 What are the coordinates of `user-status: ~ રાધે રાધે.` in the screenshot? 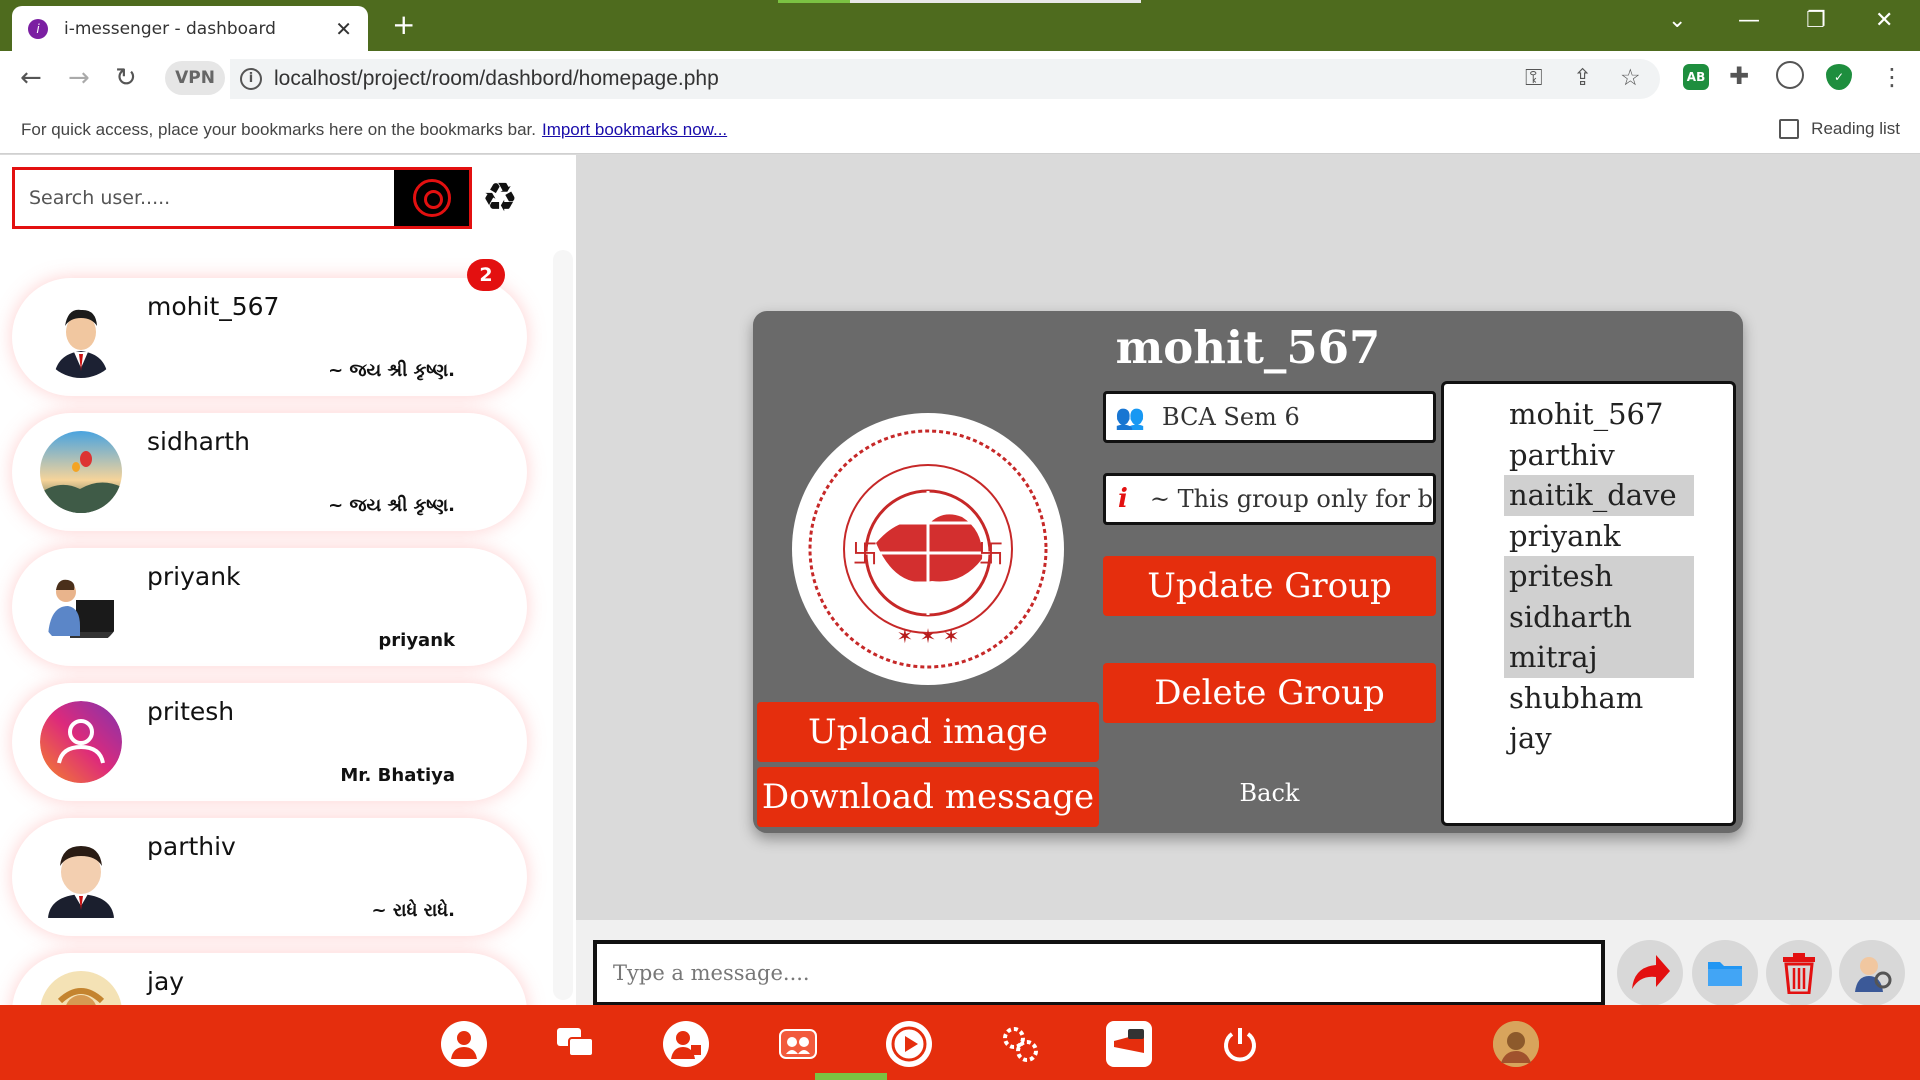 It's located at (413, 910).